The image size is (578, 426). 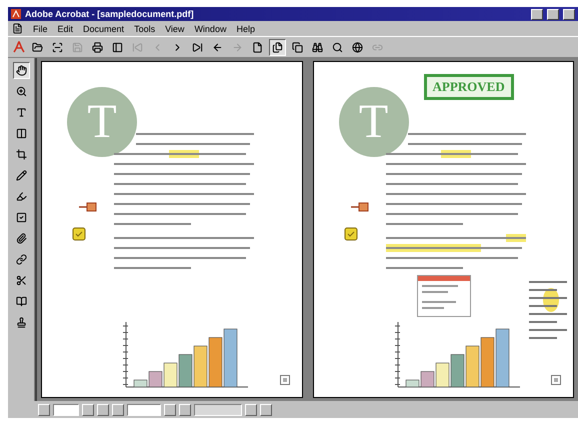 What do you see at coordinates (21, 175) in the screenshot?
I see `pencil-icon` at bounding box center [21, 175].